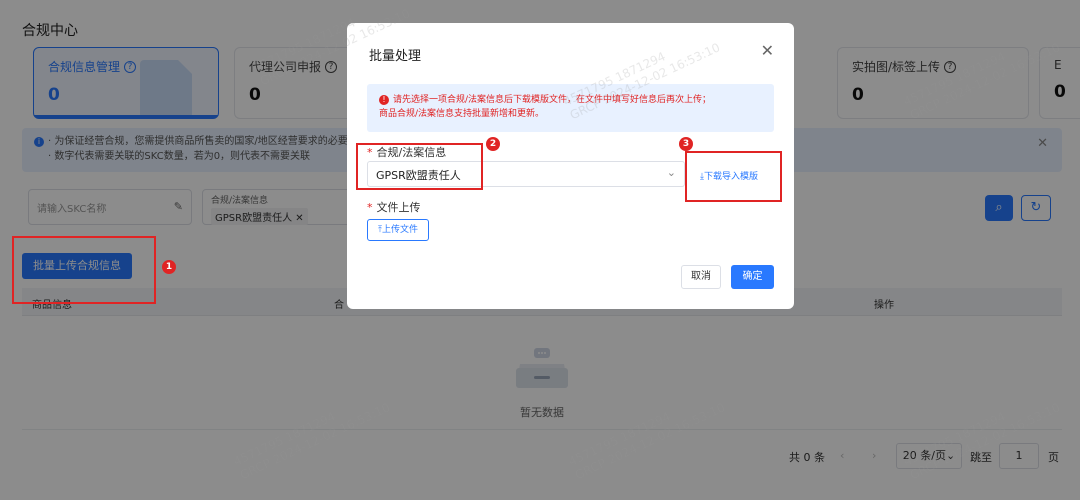  Describe the element at coordinates (671, 172) in the screenshot. I see `chevron-down-icon: ⌄` at that location.